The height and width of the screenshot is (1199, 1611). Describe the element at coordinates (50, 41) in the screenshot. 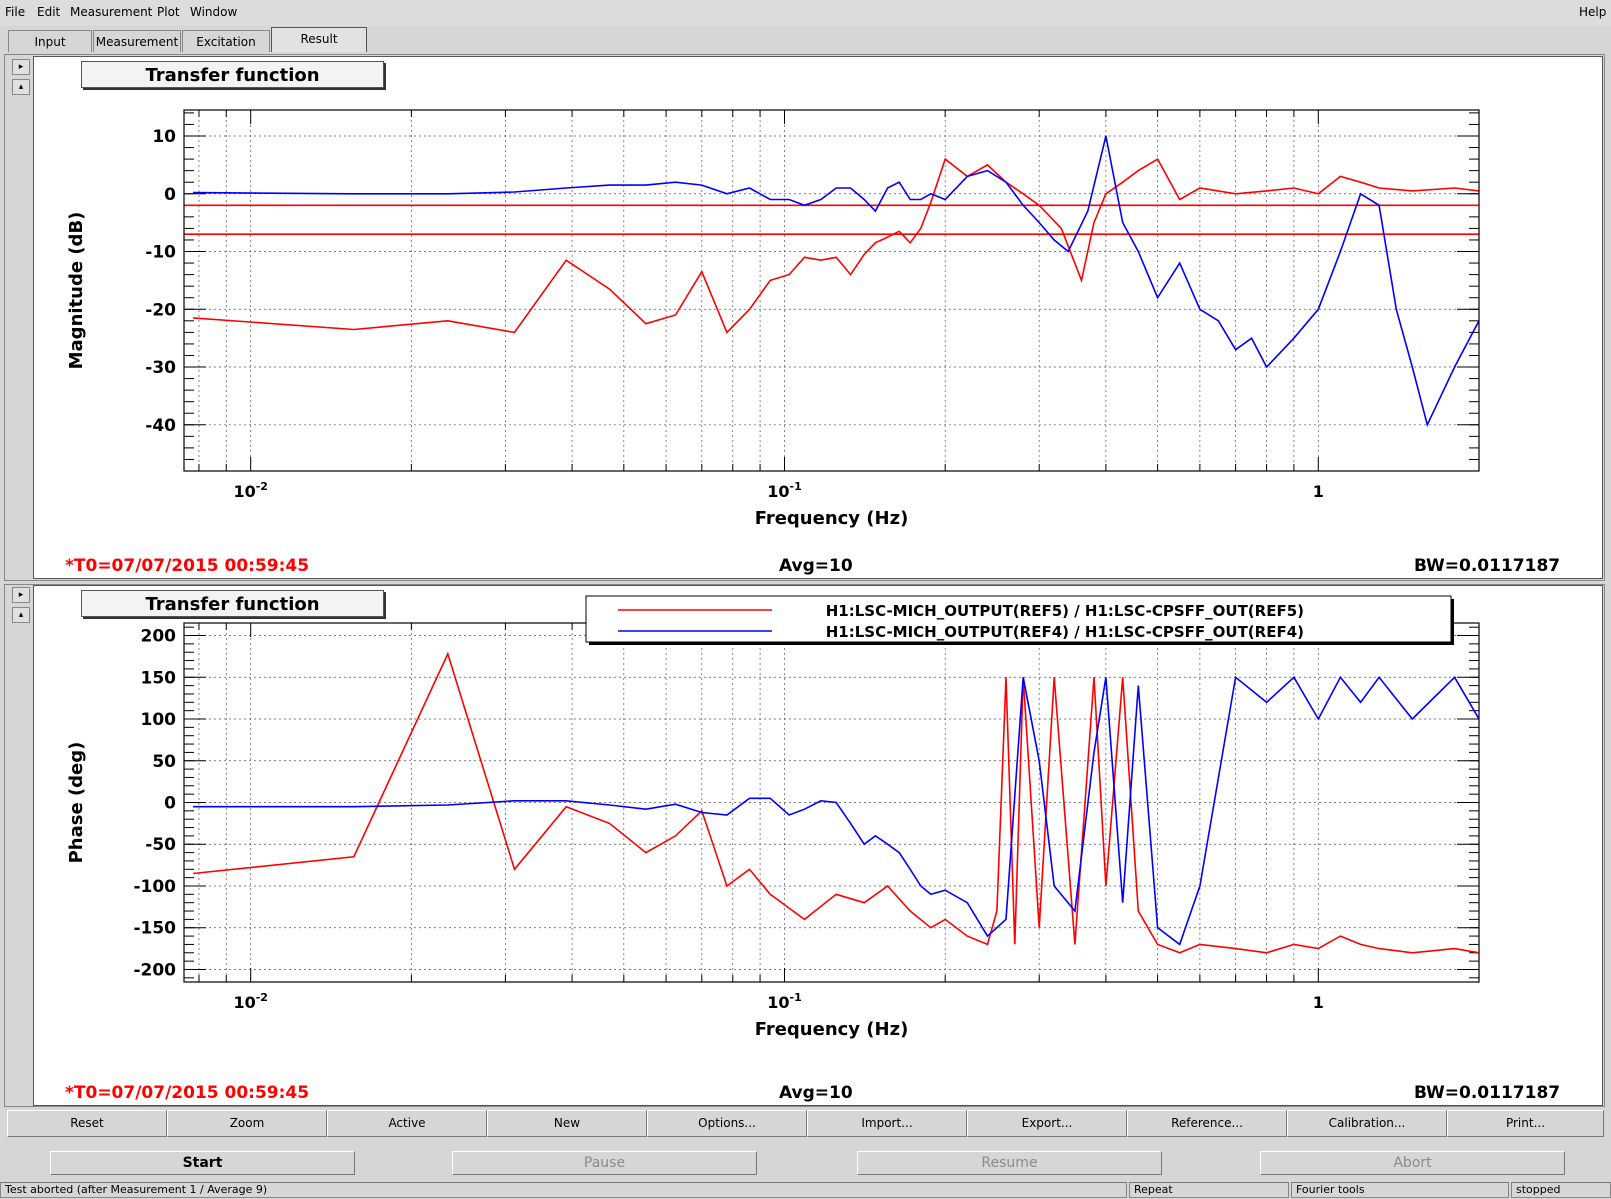

I see `tab-input: Input` at that location.